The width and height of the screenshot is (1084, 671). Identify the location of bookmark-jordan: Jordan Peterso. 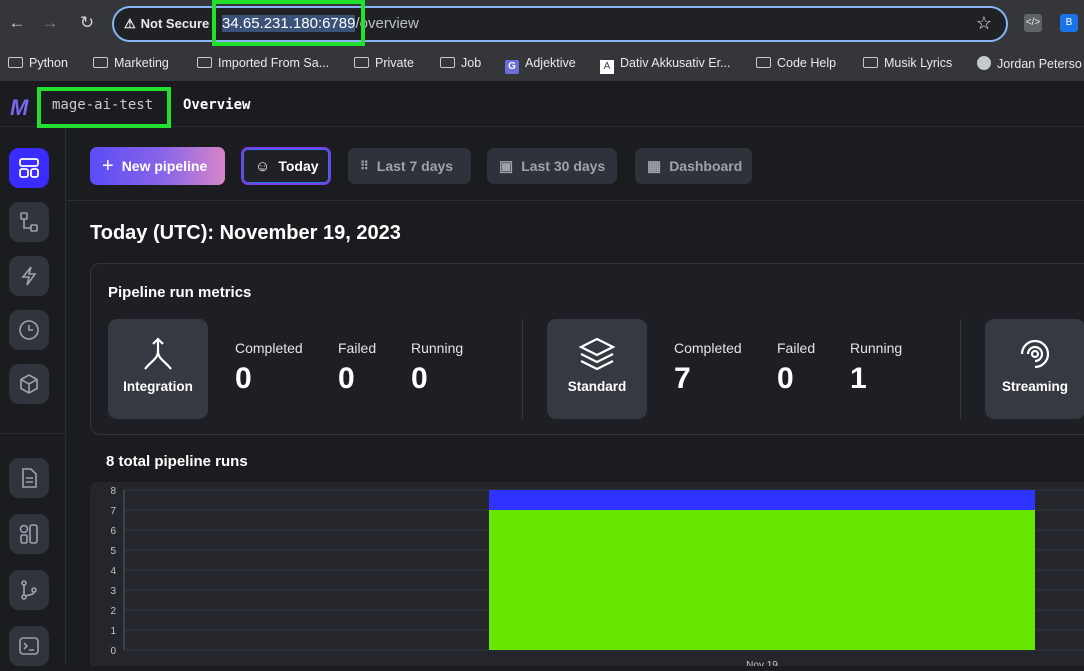
(1029, 63).